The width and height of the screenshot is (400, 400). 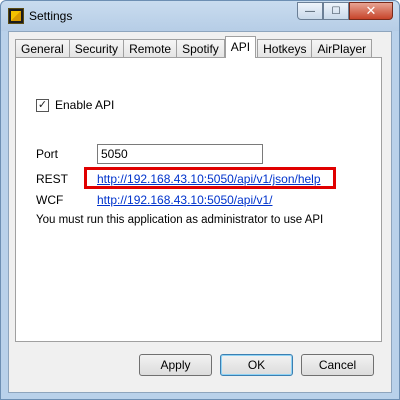 I want to click on apply-button: Apply, so click(x=175, y=365).